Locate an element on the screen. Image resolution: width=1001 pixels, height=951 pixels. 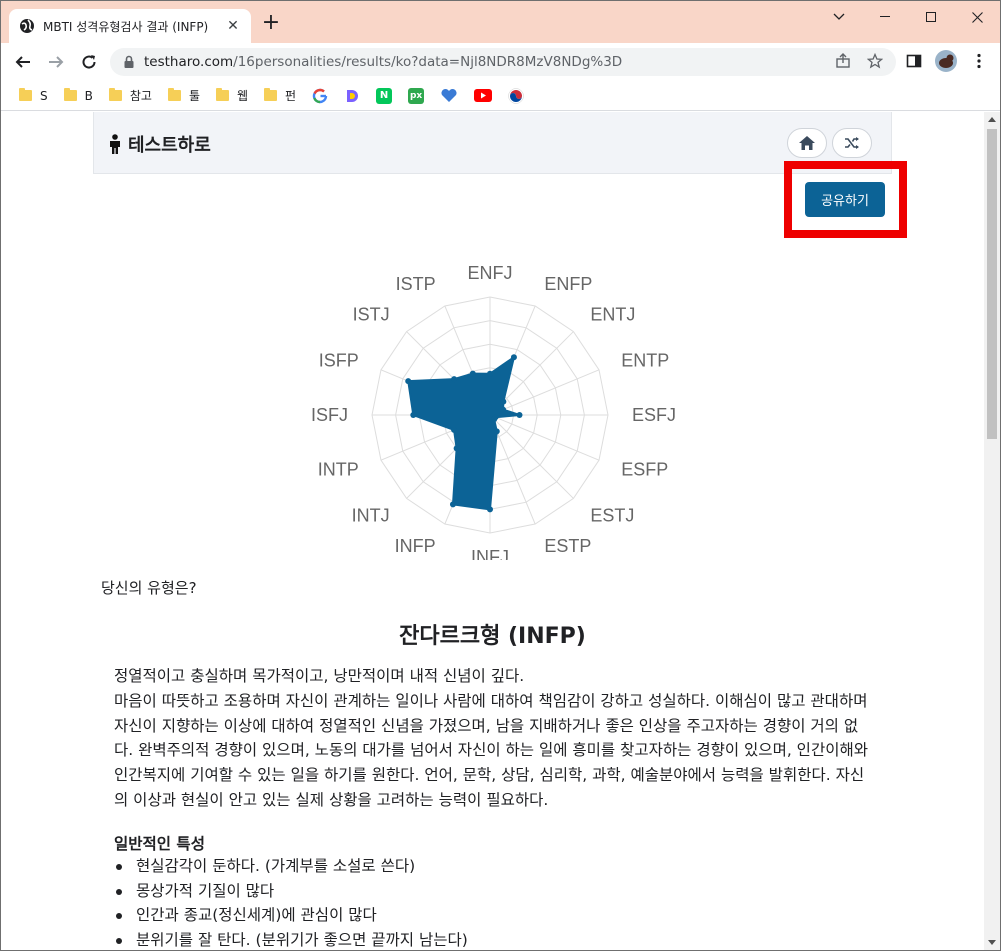
taegeuk-icon is located at coordinates (516, 95).